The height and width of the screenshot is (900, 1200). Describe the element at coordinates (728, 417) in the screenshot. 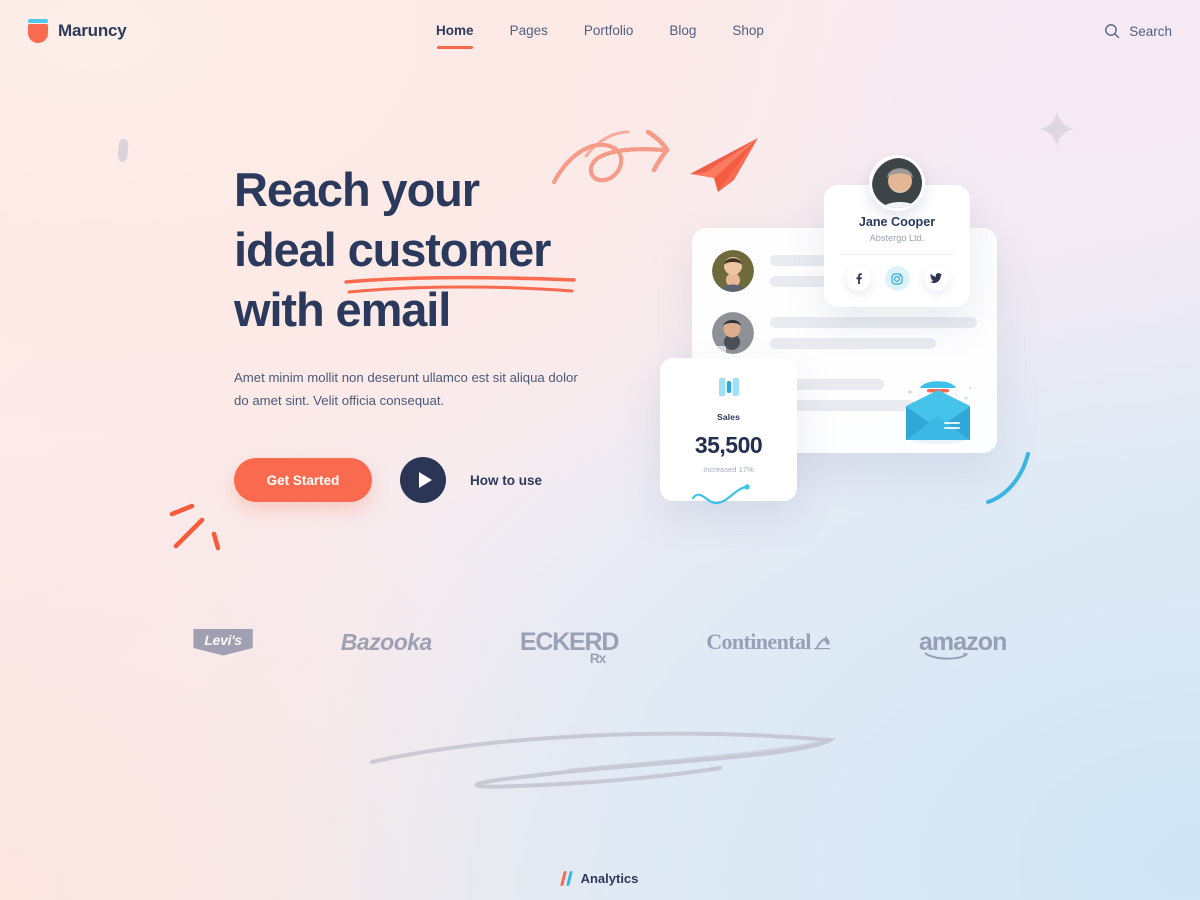

I see `sales-label: Sales` at that location.